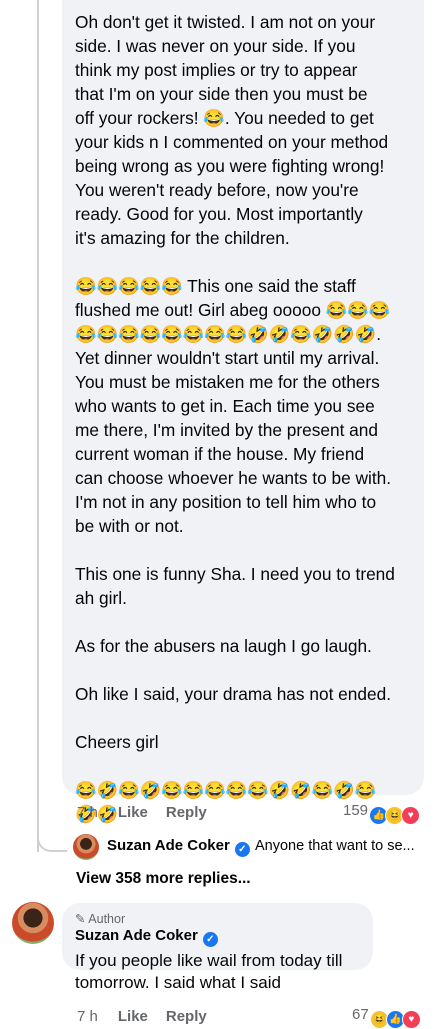 The height and width of the screenshot is (1029, 437). Describe the element at coordinates (87, 1016) in the screenshot. I see `author-comment-time: 7 h` at that location.